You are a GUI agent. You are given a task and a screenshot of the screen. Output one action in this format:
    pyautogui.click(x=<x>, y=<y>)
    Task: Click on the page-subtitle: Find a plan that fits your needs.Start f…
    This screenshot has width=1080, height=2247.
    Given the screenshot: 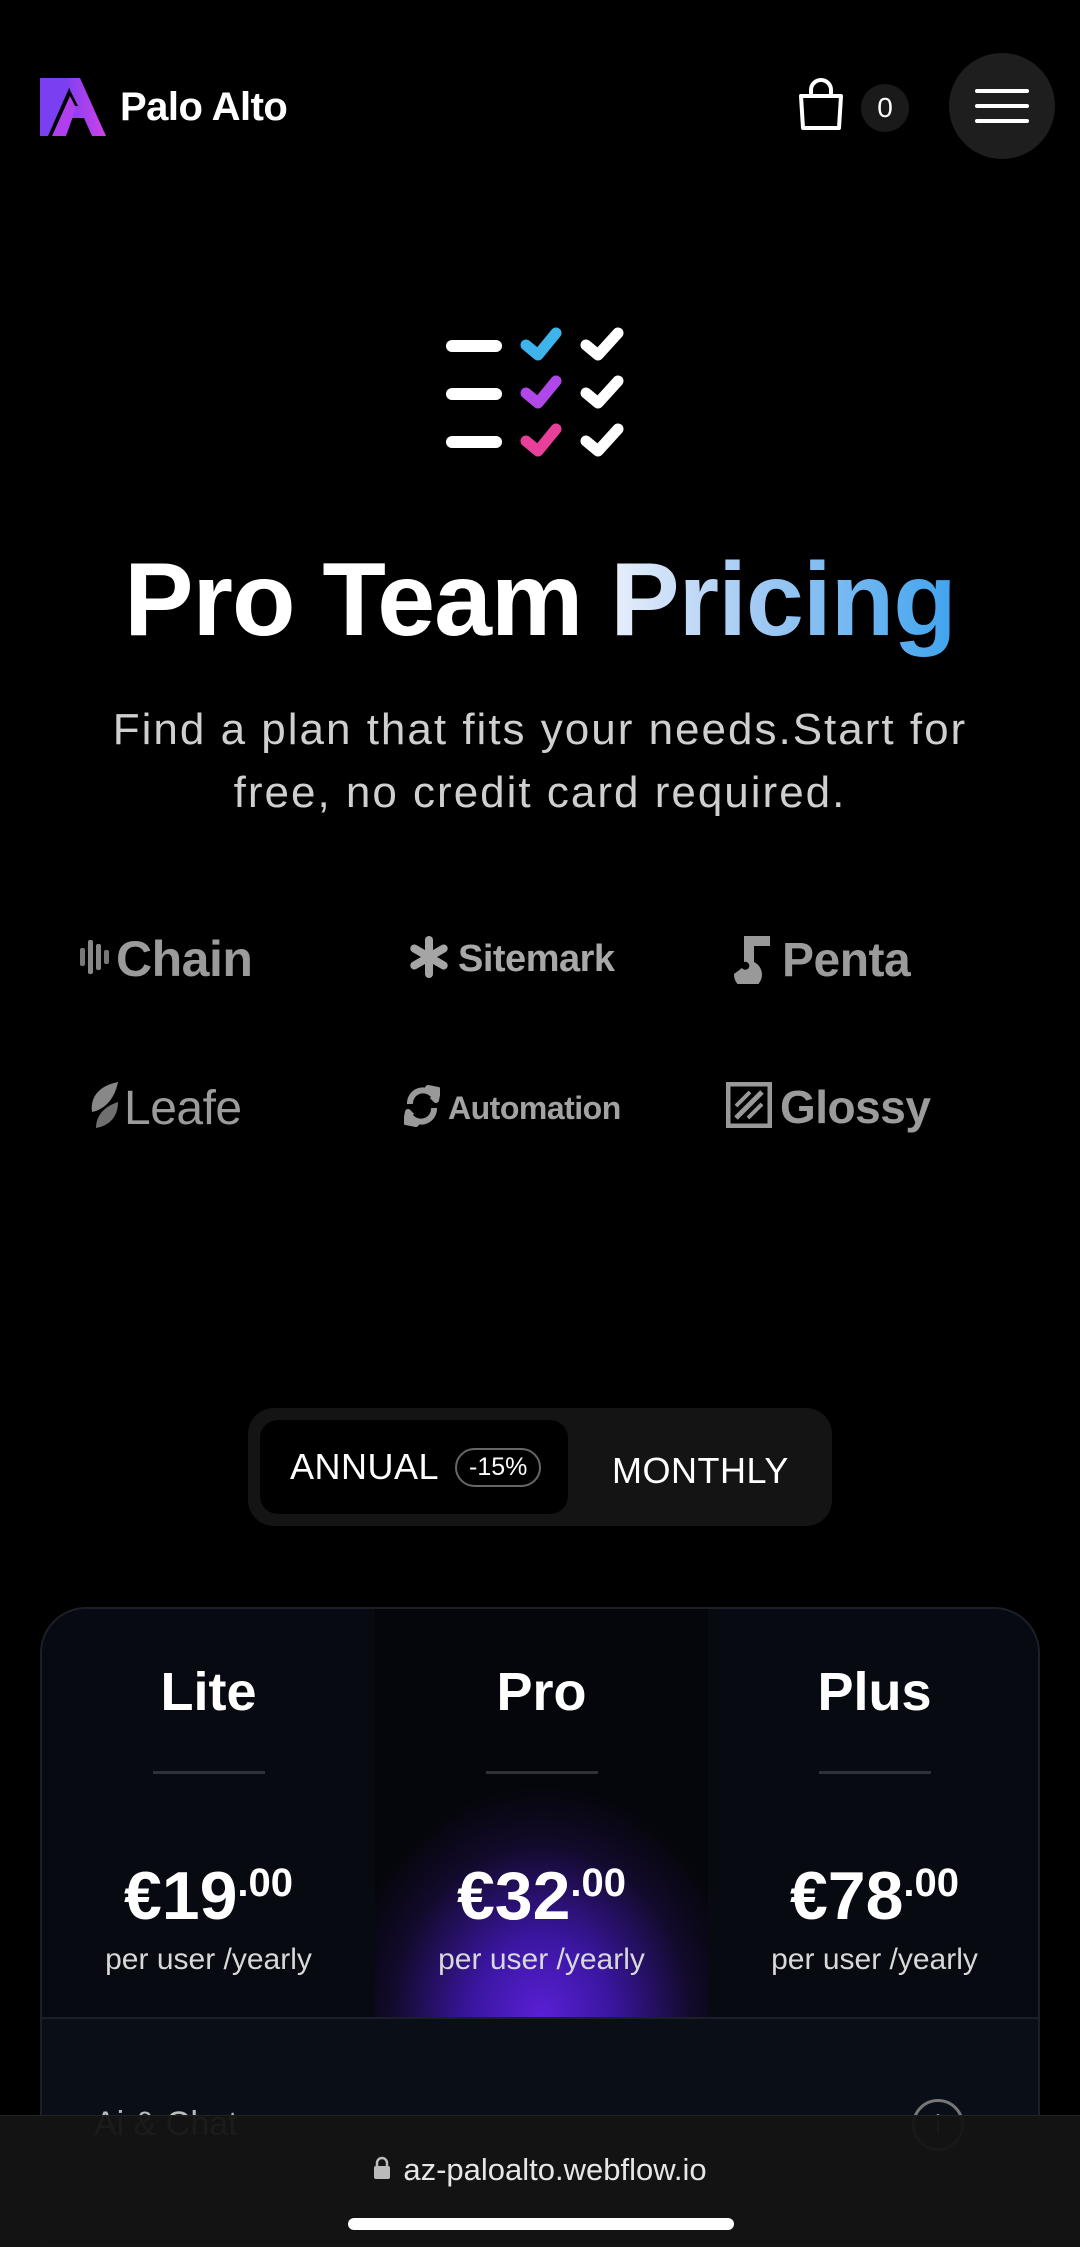 What is the action you would take?
    pyautogui.click(x=540, y=761)
    